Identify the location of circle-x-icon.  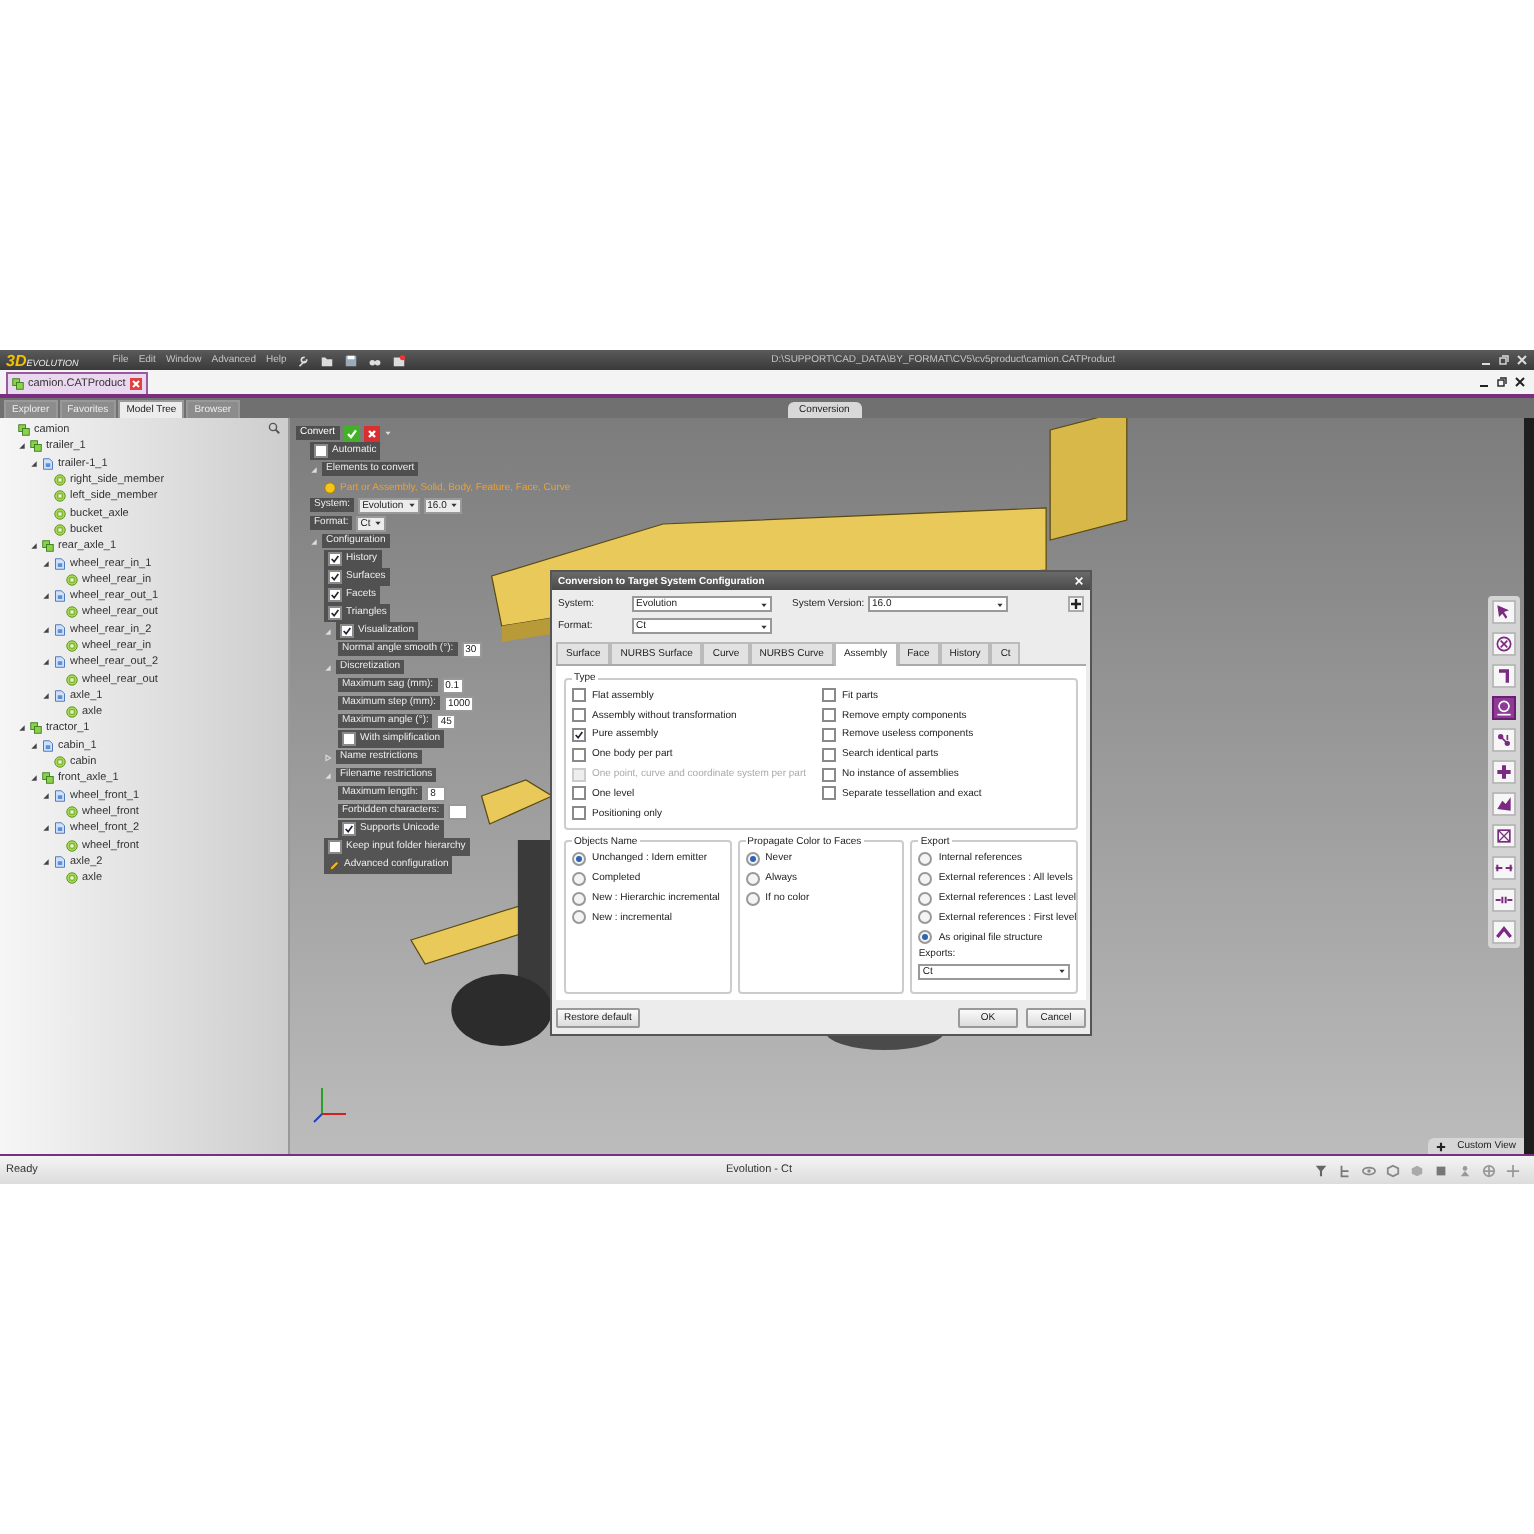
(1504, 644).